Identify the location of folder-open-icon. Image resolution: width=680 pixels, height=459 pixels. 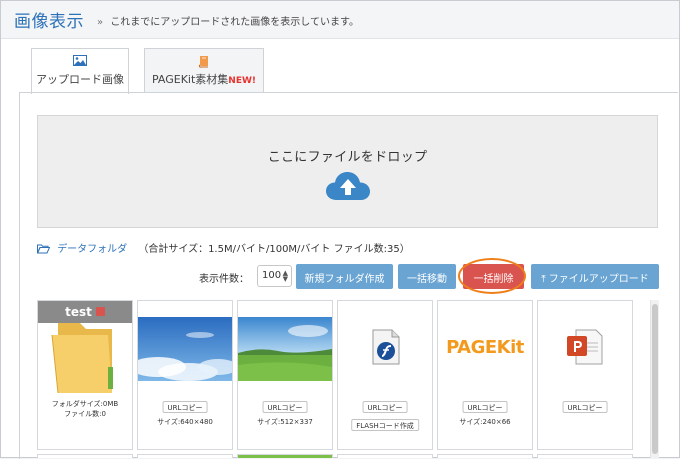
(44, 250).